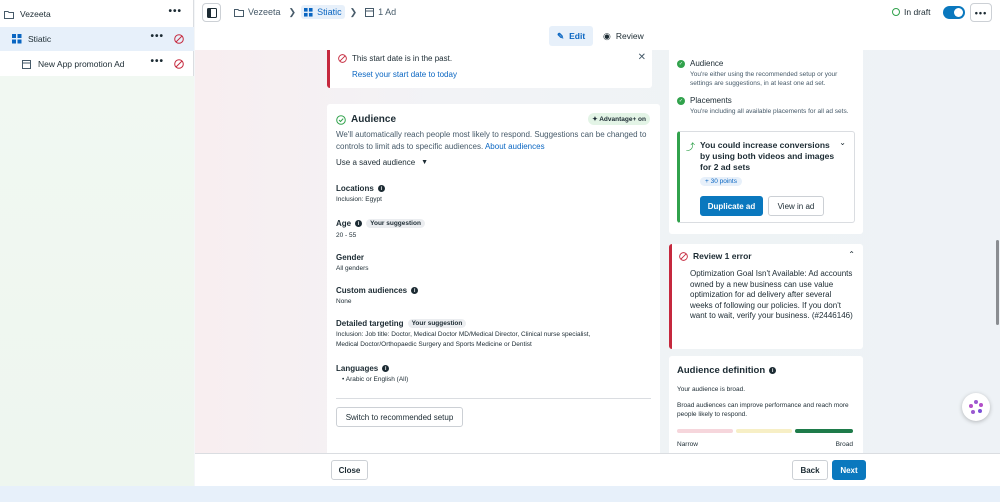  What do you see at coordinates (896, 12) in the screenshot?
I see `draft-status-icon` at bounding box center [896, 12].